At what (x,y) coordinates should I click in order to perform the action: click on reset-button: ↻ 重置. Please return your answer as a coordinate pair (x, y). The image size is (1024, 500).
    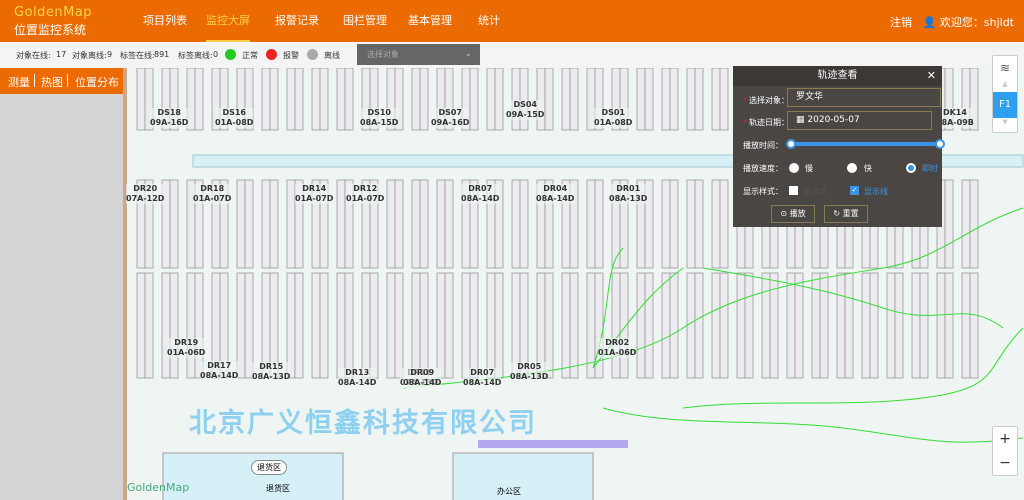
    Looking at the image, I should click on (846, 214).